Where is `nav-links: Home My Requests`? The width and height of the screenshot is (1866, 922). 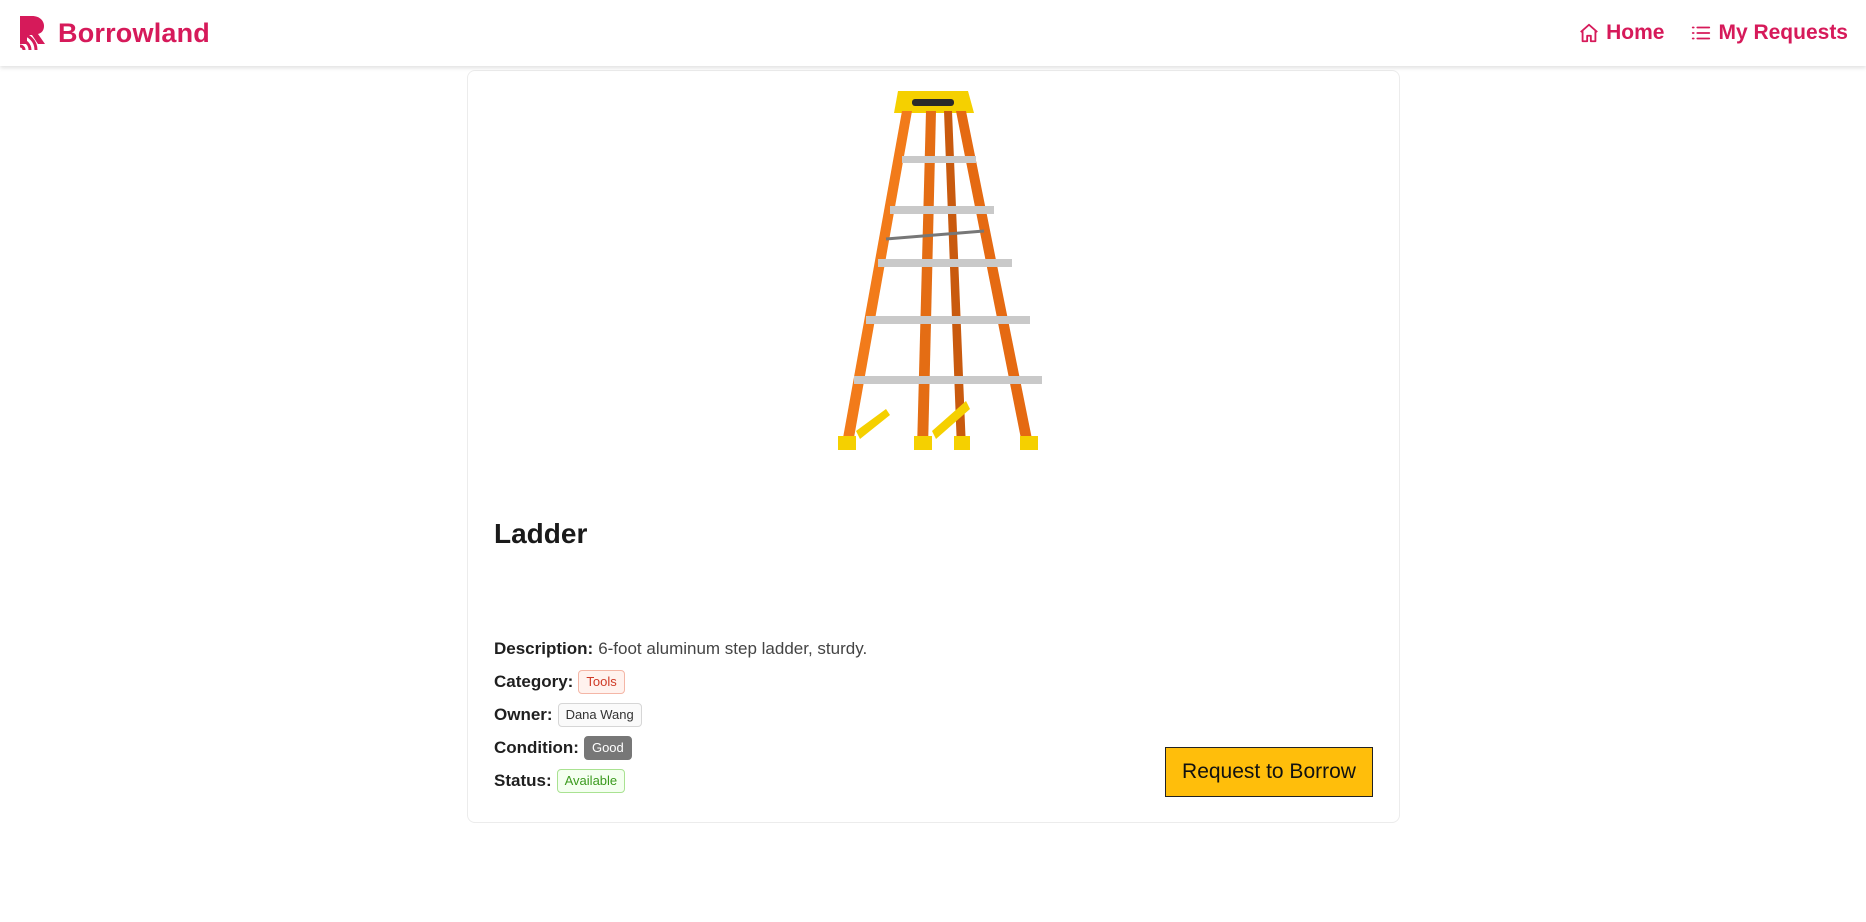 nav-links: Home My Requests is located at coordinates (1713, 33).